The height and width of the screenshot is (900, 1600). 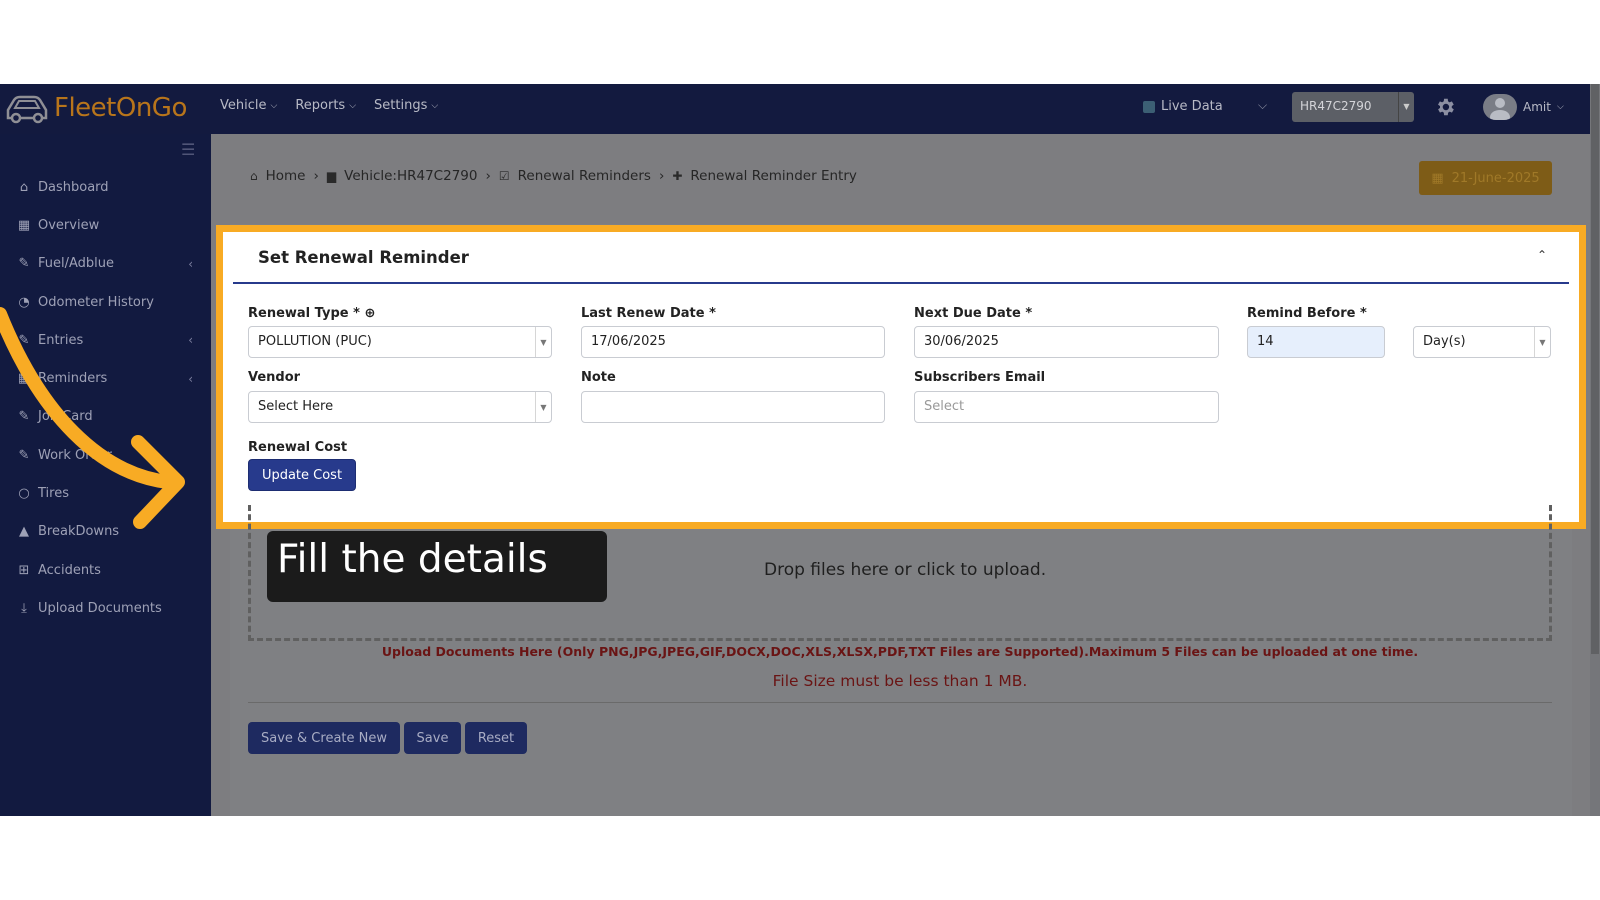 What do you see at coordinates (120, 108) in the screenshot?
I see `brand-name: FleetOnGo` at bounding box center [120, 108].